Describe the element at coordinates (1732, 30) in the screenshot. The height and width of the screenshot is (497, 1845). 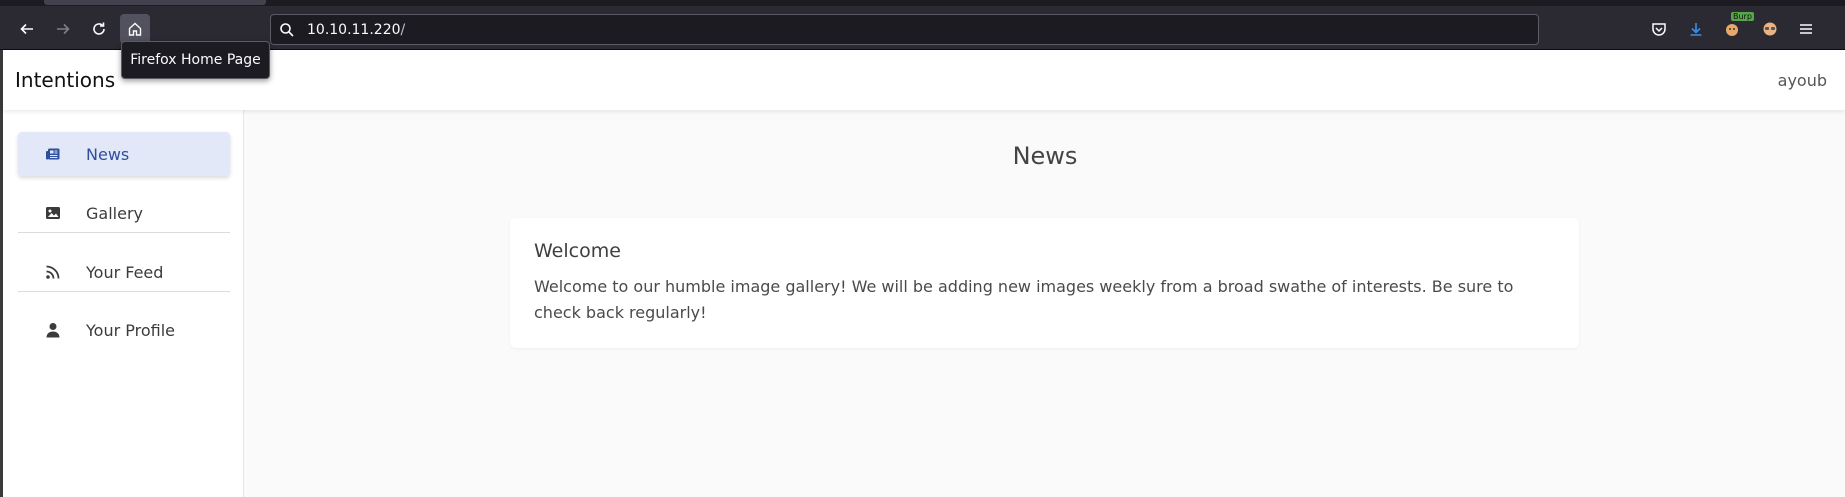
I see `burp-extension-icon` at that location.